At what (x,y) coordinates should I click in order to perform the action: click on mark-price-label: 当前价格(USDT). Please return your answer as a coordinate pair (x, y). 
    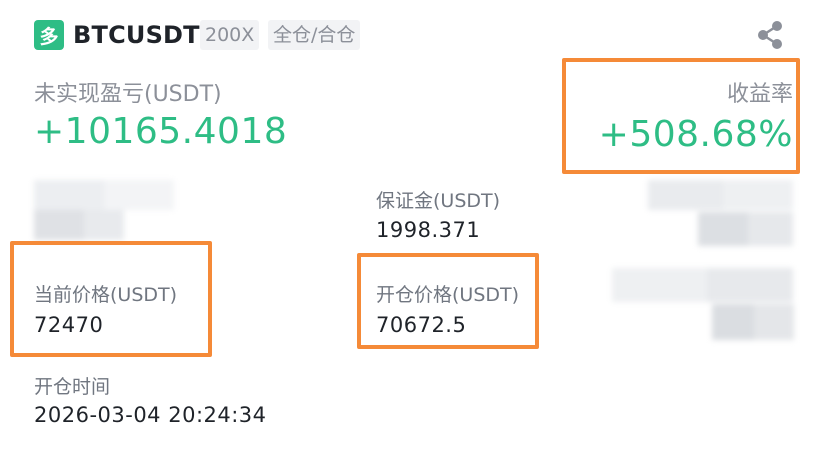
    Looking at the image, I should click on (106, 295).